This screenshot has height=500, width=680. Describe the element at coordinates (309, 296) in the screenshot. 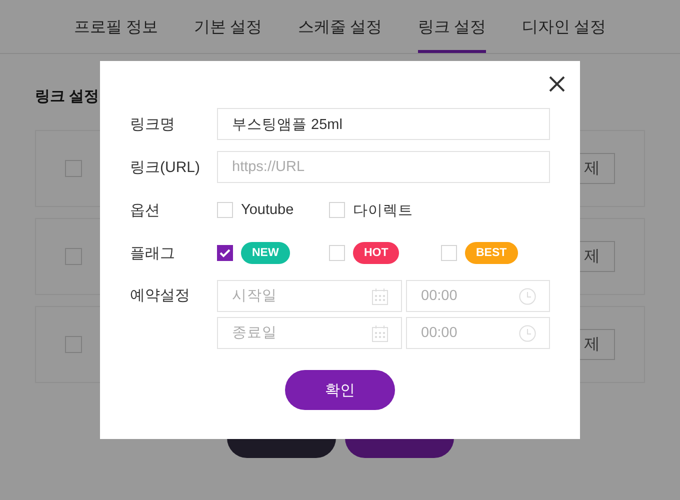

I see `date-field: 시작일` at that location.